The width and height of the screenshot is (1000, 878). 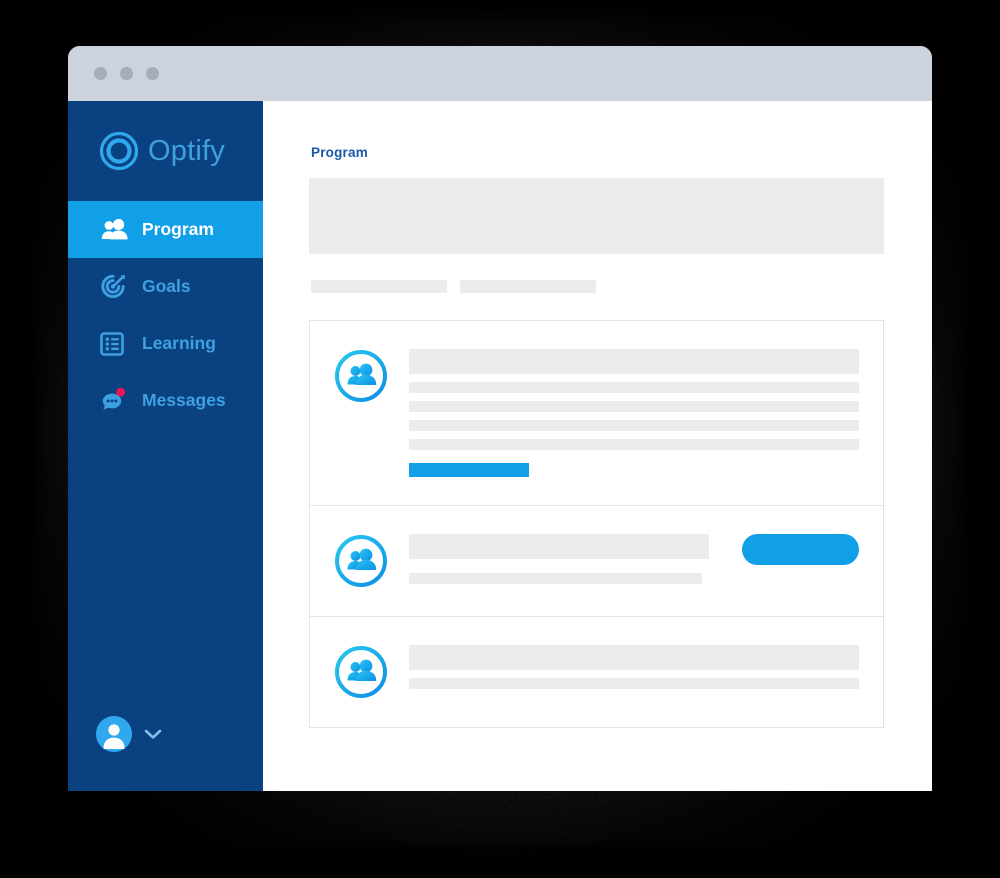 I want to click on window-dot-minimize, so click(x=126, y=73).